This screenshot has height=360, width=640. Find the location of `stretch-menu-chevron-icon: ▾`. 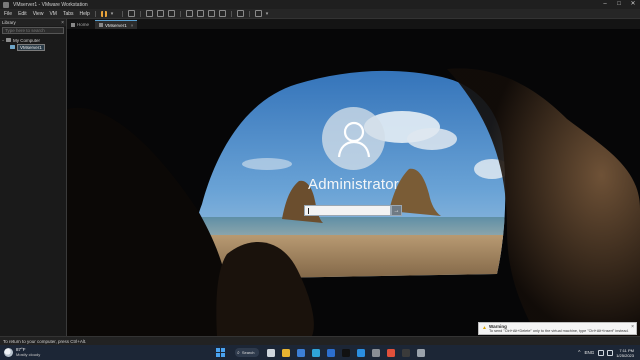

stretch-menu-chevron-icon: ▾ is located at coordinates (269, 14).